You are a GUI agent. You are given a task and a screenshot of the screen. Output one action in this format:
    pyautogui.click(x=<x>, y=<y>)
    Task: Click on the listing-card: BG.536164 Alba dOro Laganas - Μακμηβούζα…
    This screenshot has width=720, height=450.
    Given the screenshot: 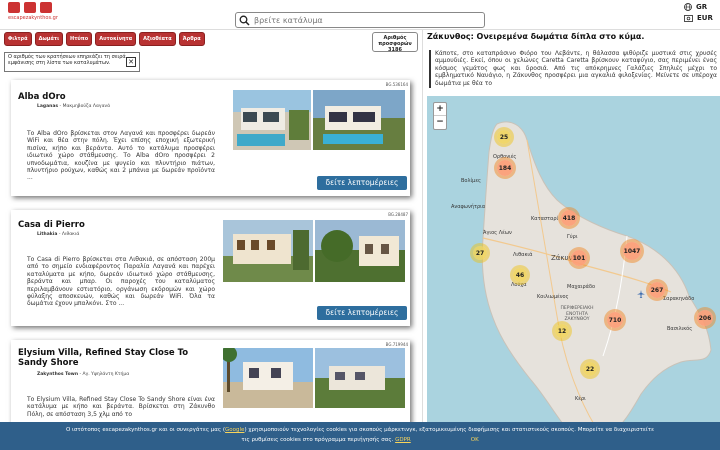 What is the action you would take?
    pyautogui.click(x=210, y=138)
    